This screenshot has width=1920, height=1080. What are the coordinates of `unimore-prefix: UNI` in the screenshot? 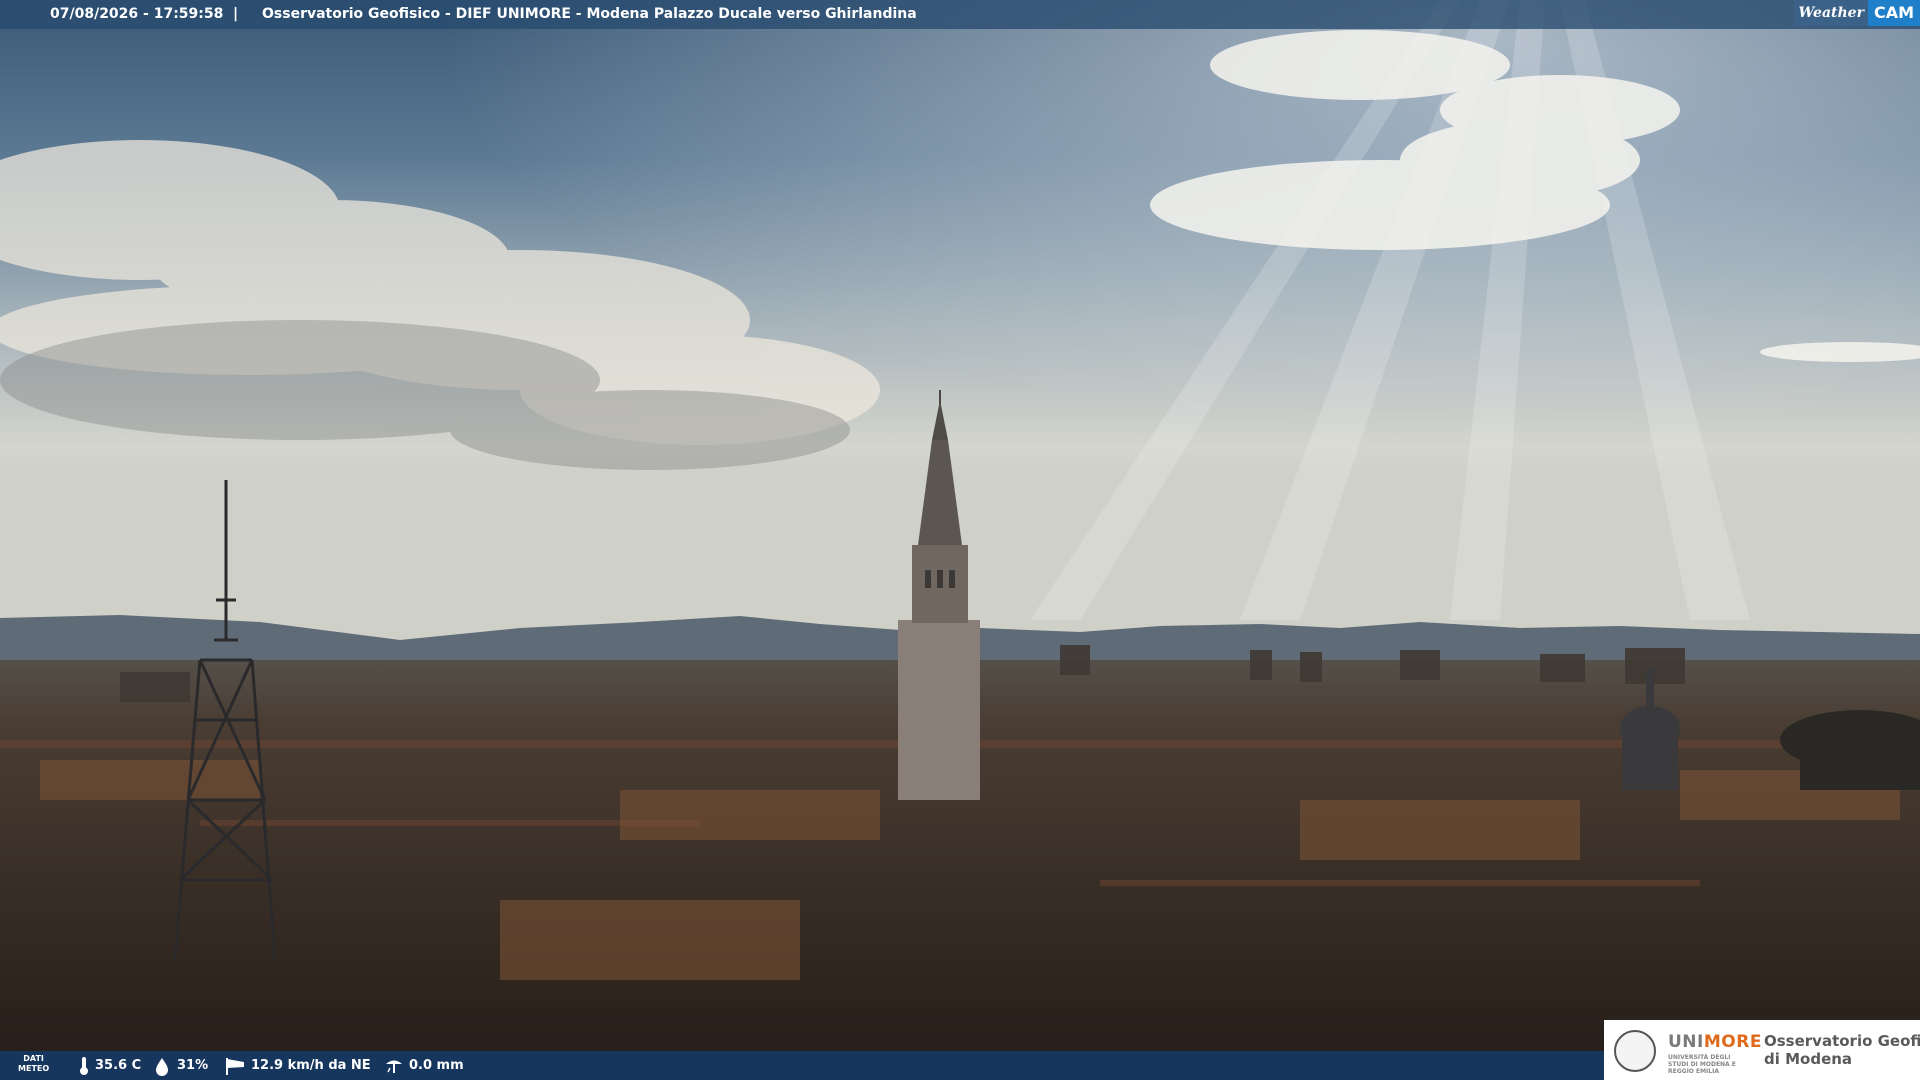 It's located at (1686, 1042).